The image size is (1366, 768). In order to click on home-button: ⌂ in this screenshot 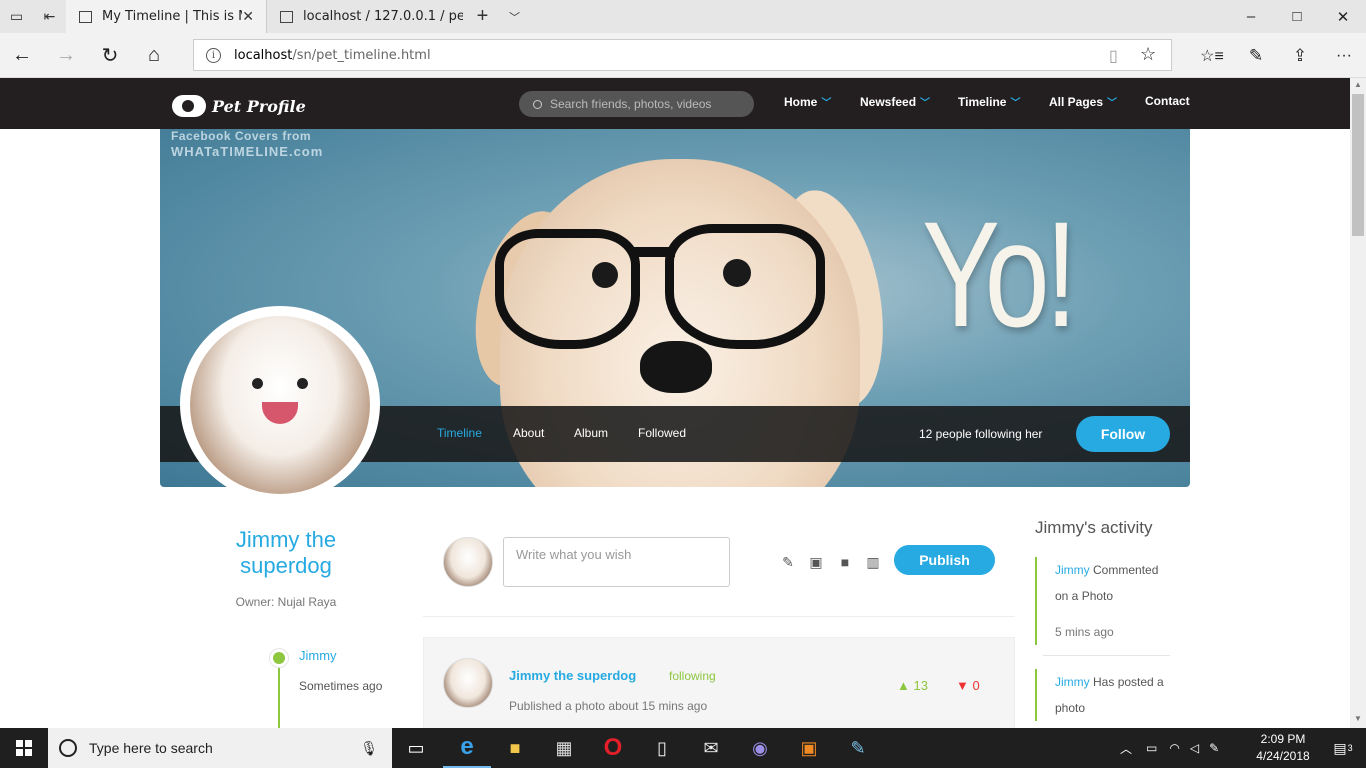, I will do `click(154, 55)`.